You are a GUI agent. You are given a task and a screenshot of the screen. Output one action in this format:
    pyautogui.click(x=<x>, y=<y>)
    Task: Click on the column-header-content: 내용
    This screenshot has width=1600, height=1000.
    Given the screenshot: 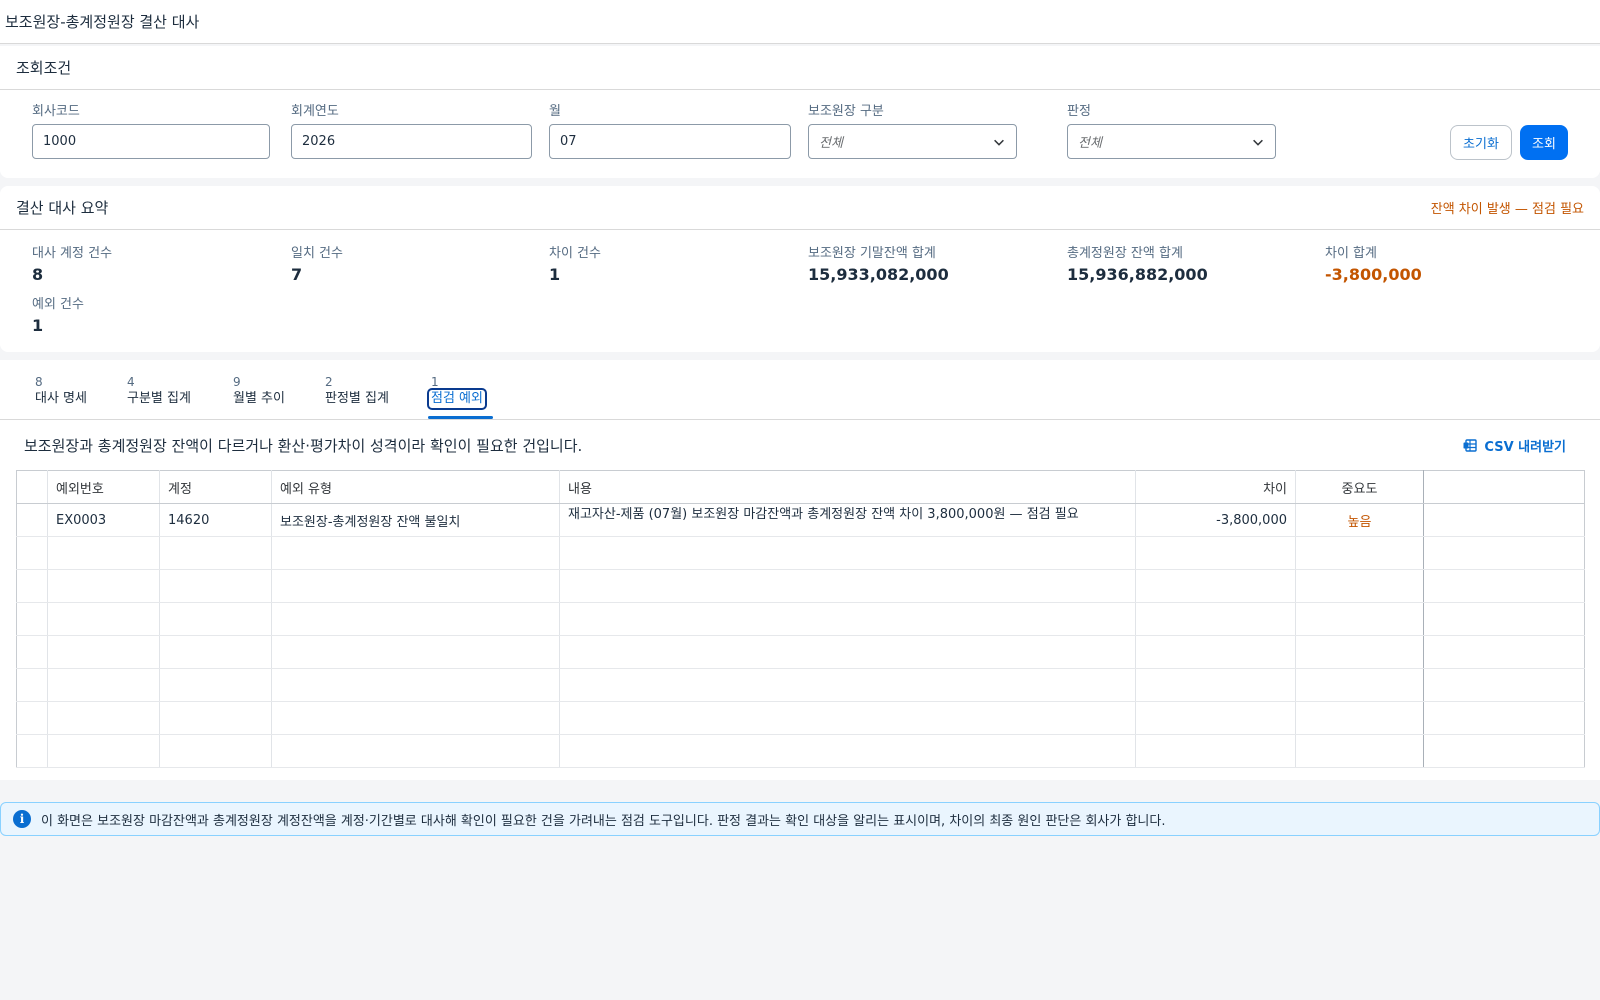 What is the action you would take?
    pyautogui.click(x=847, y=487)
    